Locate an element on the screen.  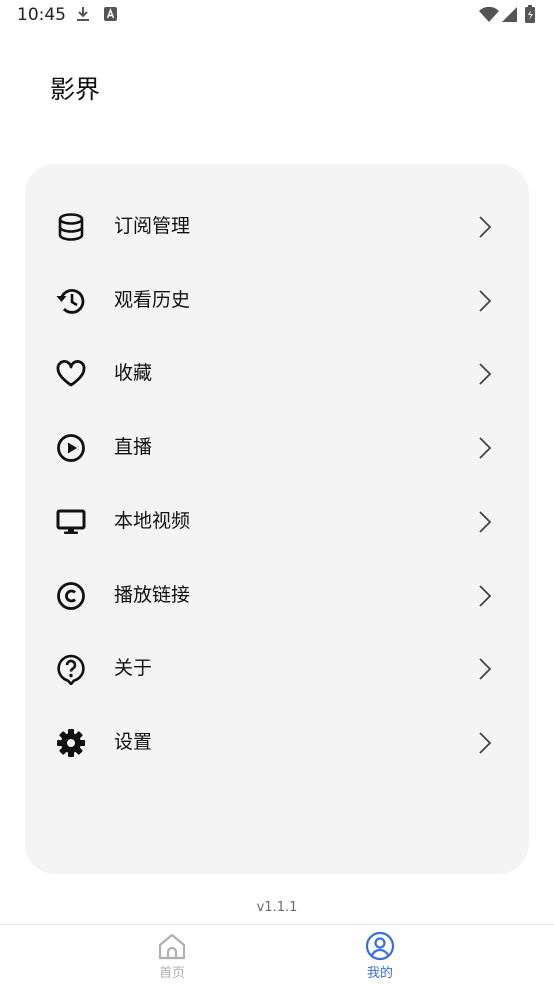
battery-charging-icon is located at coordinates (530, 16).